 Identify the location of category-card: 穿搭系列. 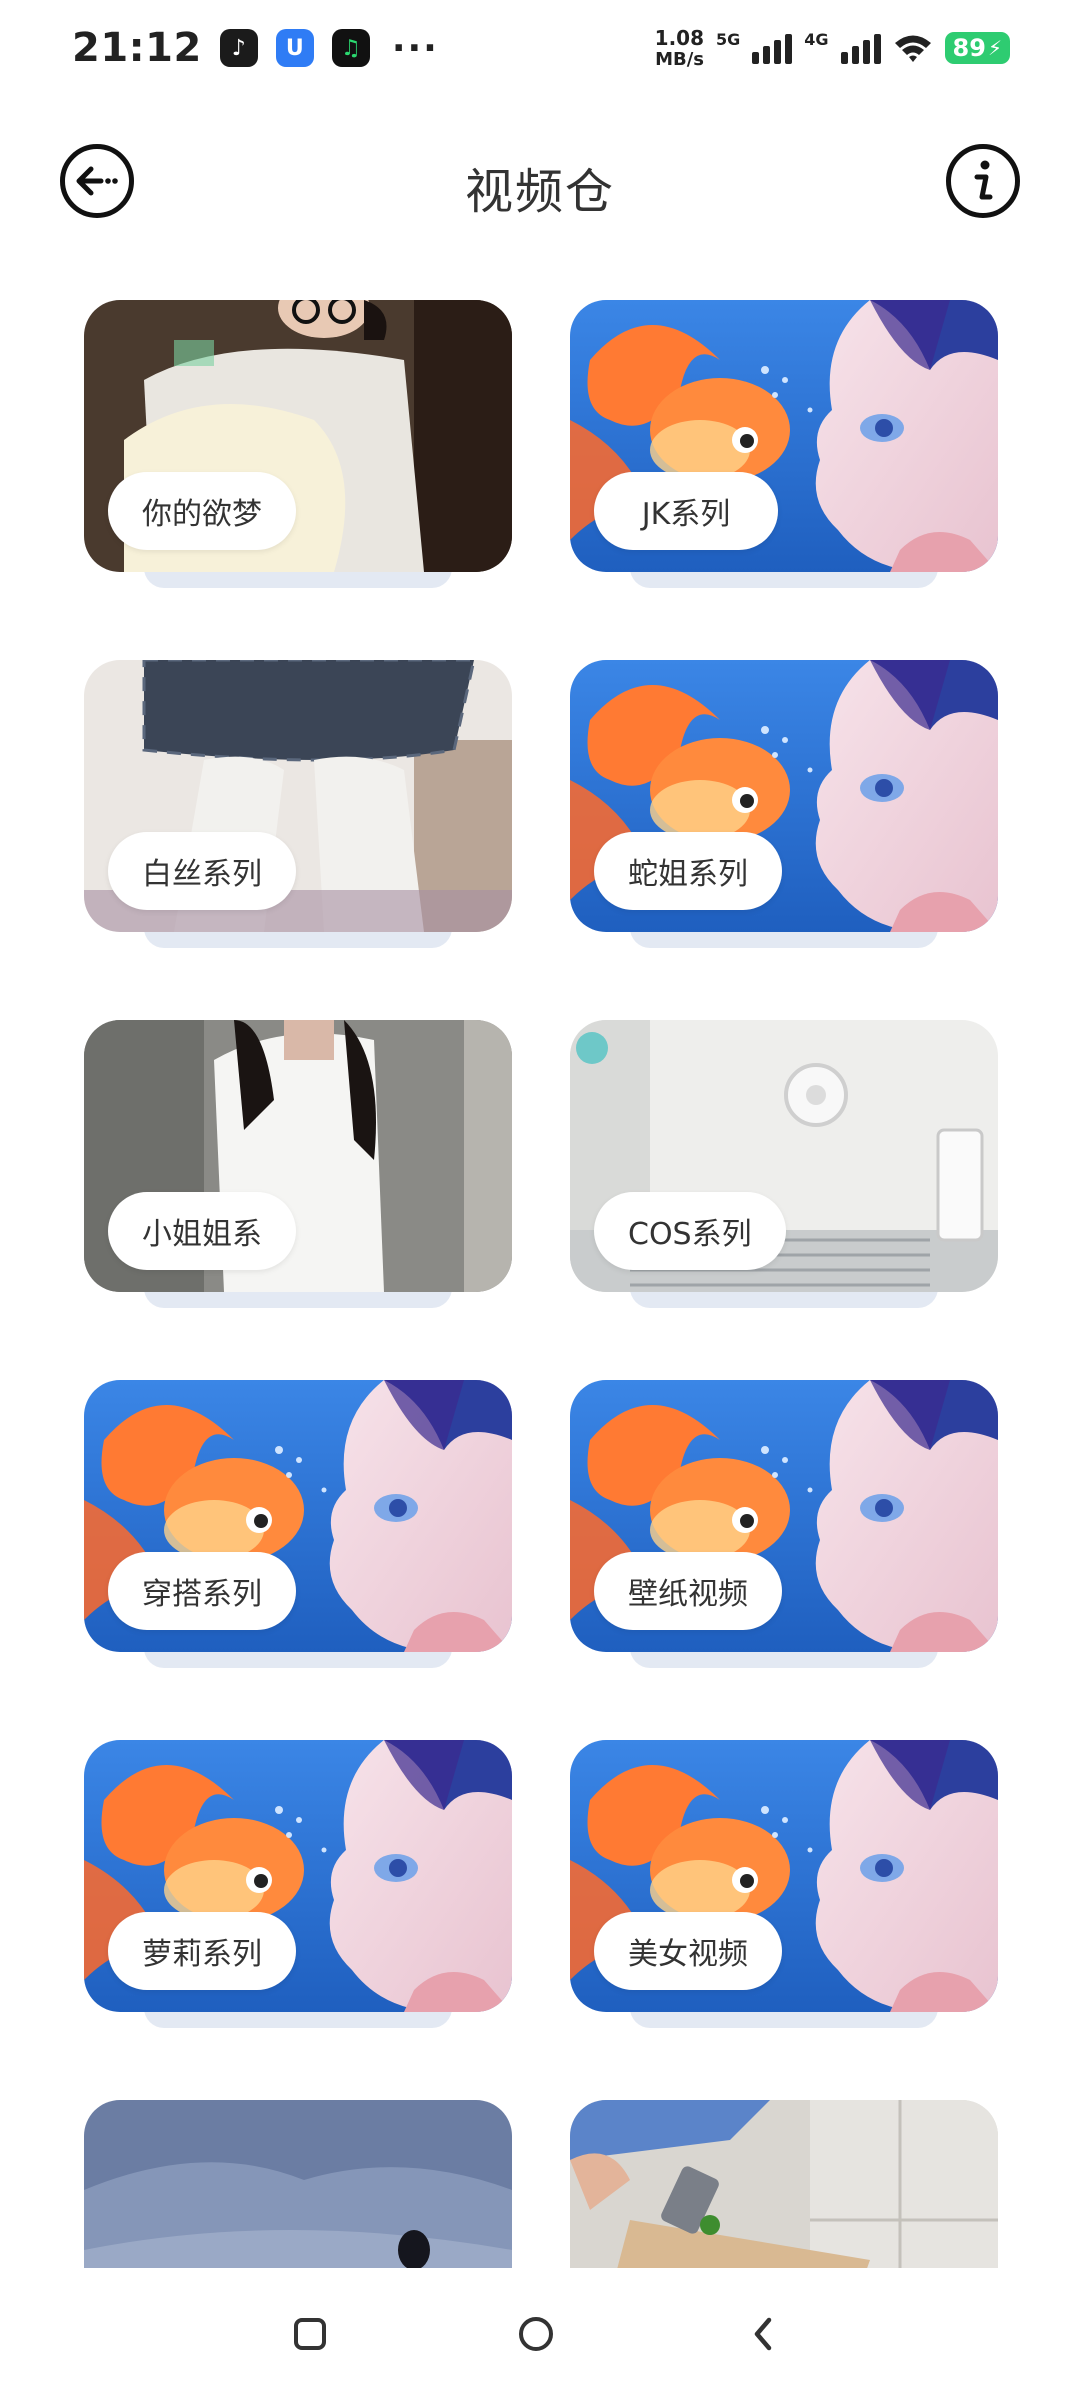
(298, 1524).